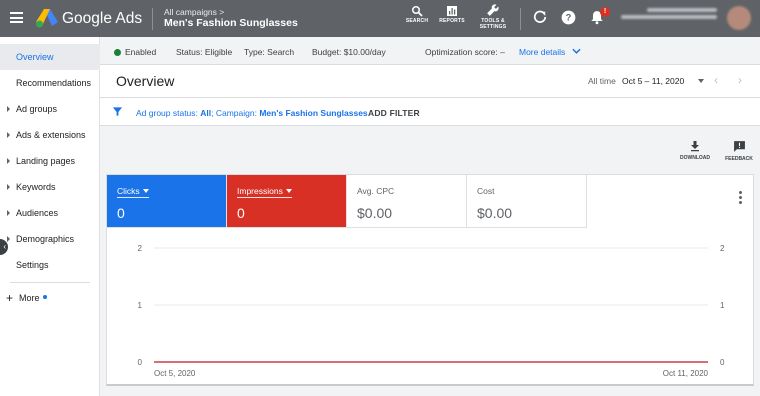 The width and height of the screenshot is (760, 396). Describe the element at coordinates (141, 52) in the screenshot. I see `enabled-label: Enabled` at that location.